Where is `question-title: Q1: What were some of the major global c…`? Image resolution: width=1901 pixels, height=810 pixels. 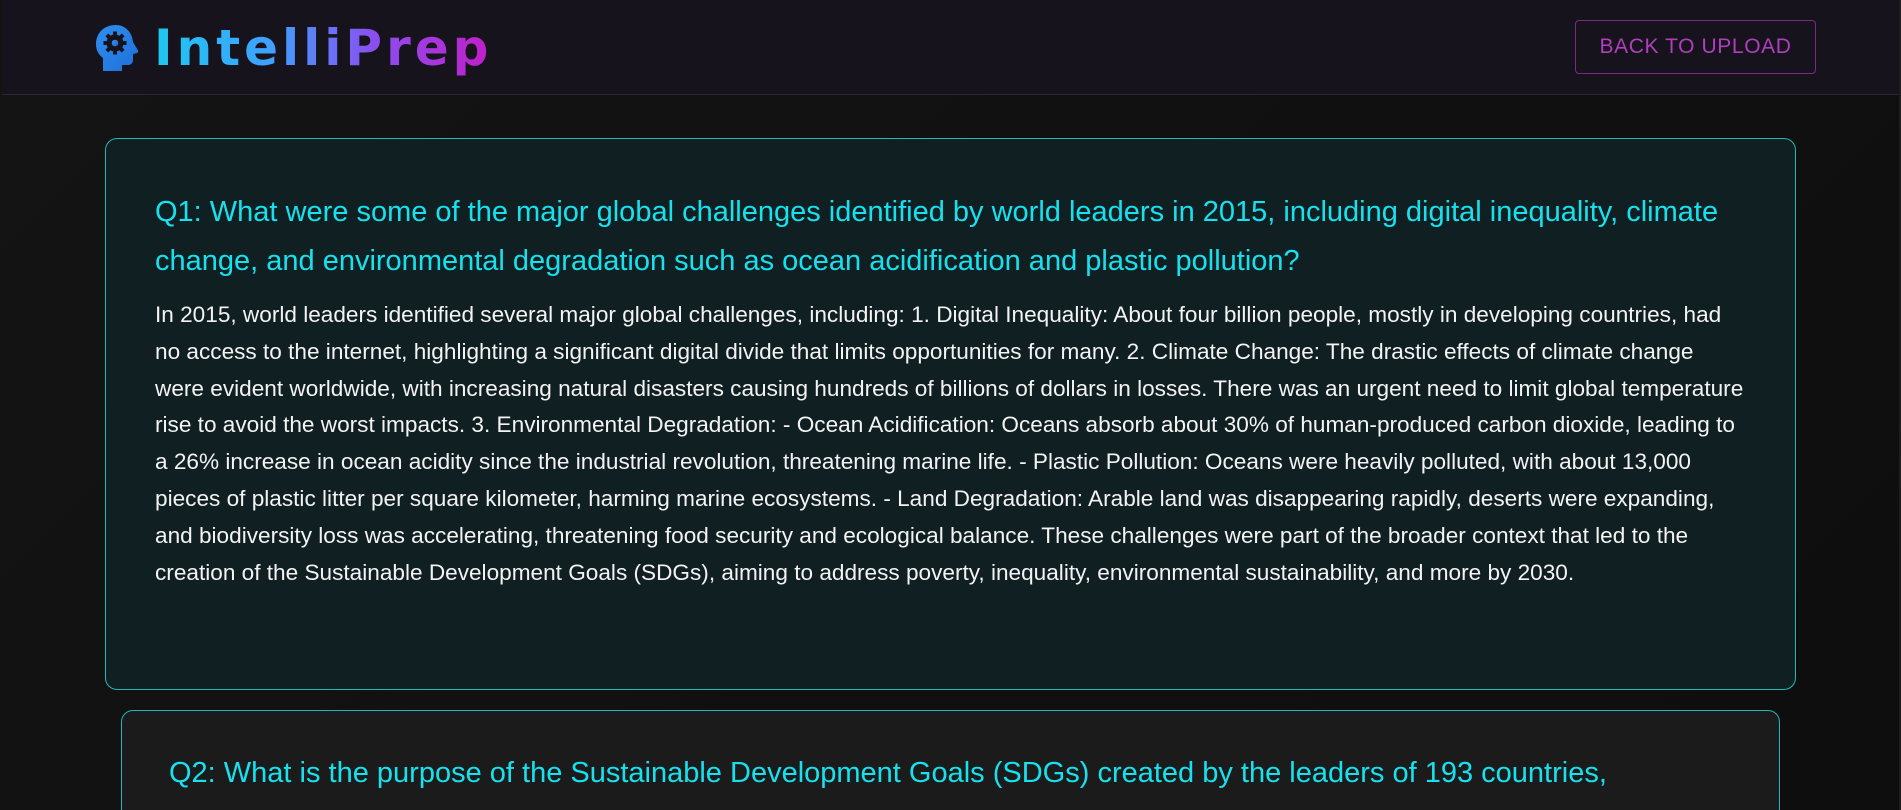 question-title: Q1: What were some of the major global c… is located at coordinates (937, 236).